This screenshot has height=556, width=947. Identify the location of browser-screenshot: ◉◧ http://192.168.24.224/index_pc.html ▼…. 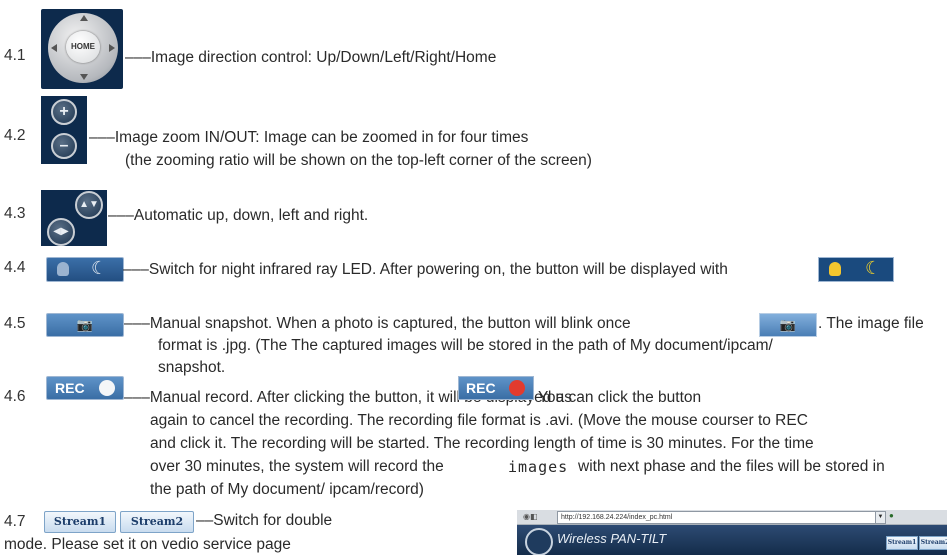
(732, 532).